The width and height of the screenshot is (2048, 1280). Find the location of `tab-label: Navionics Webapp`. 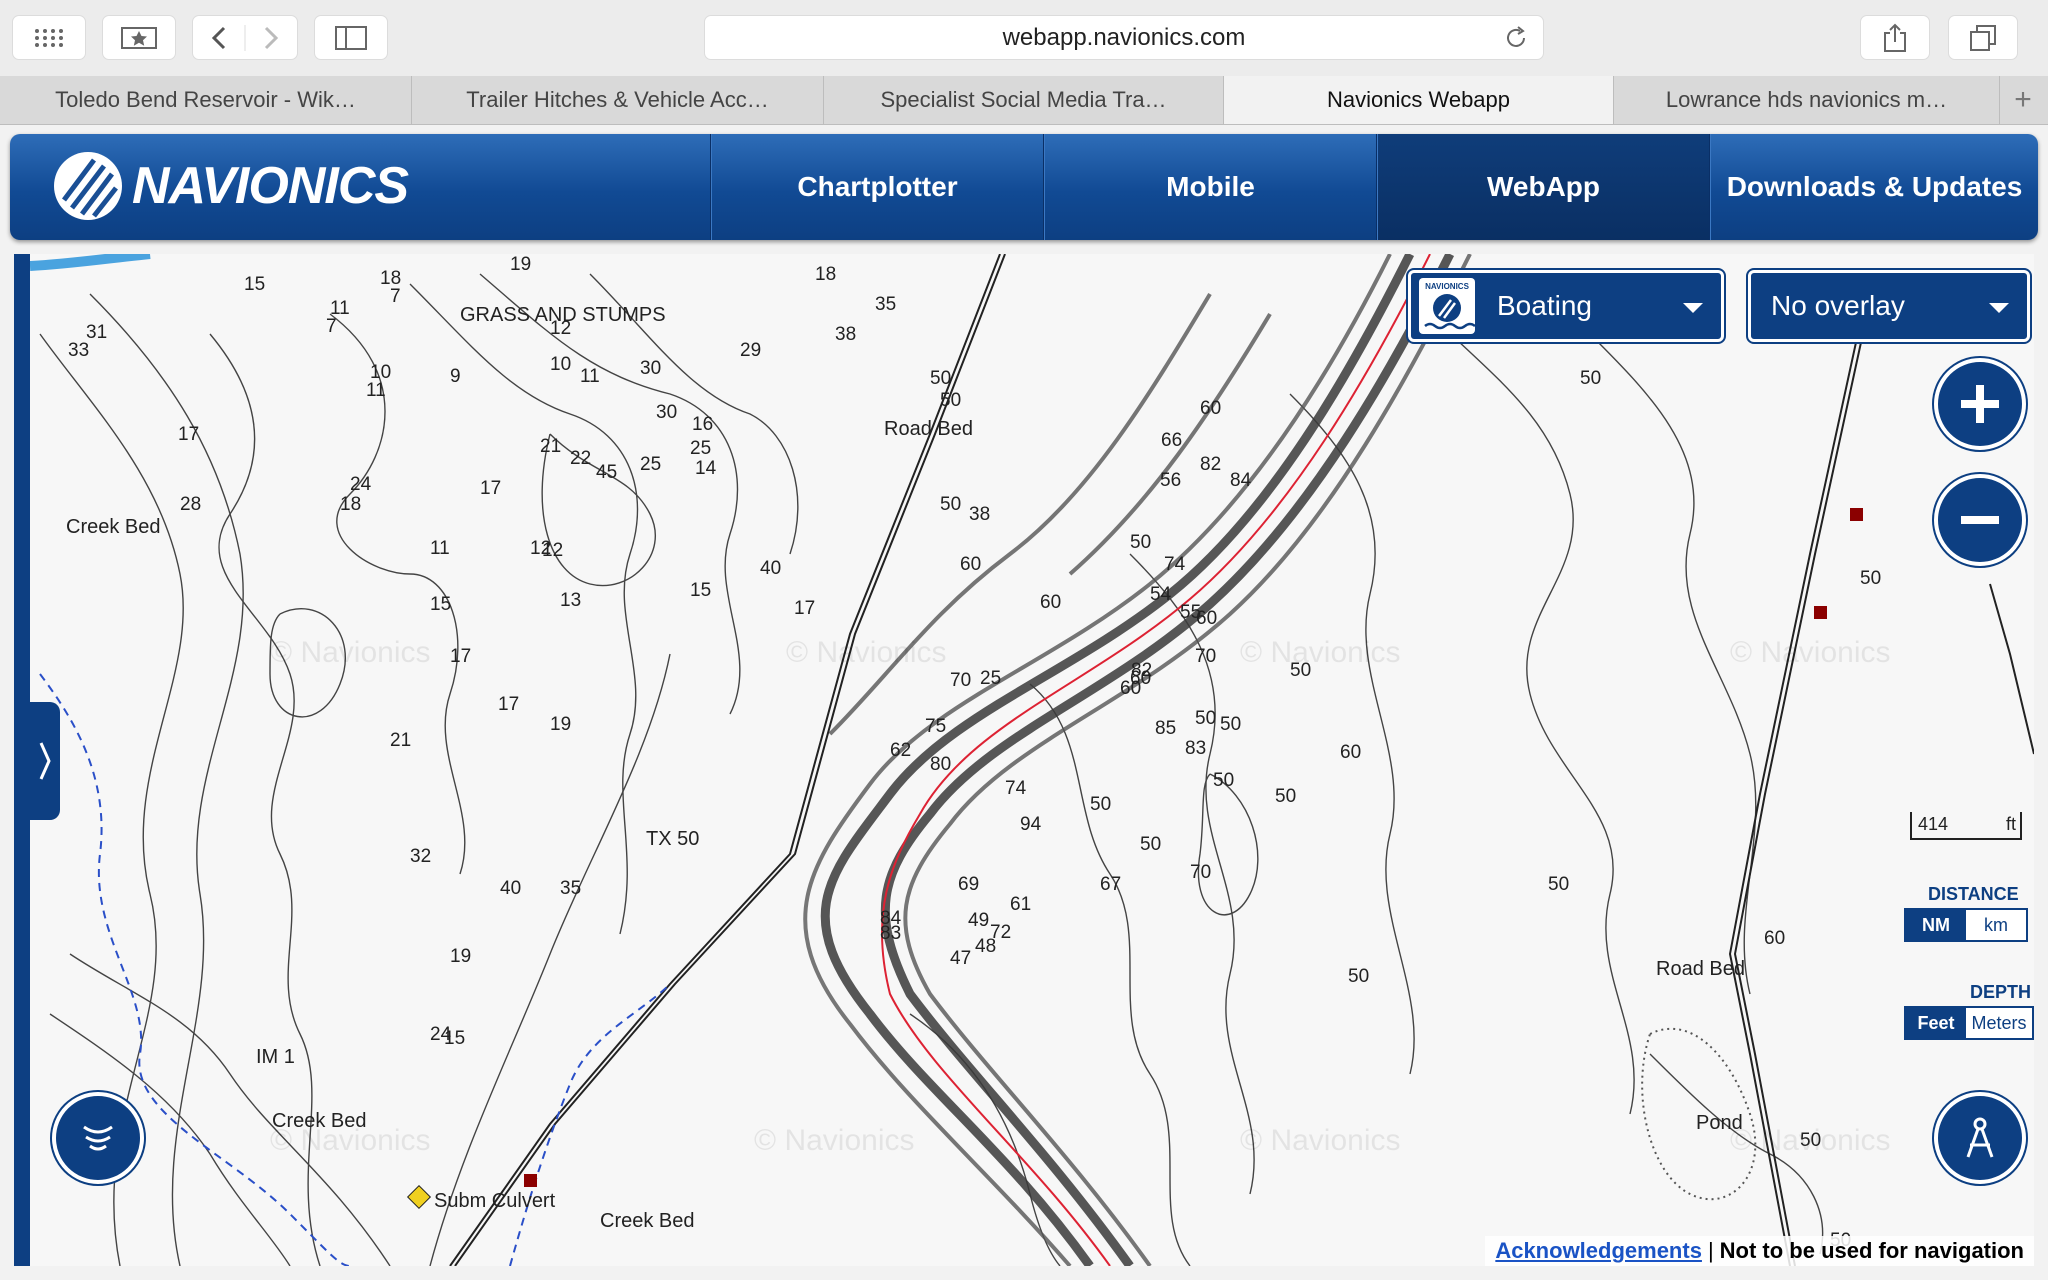

tab-label: Navionics Webapp is located at coordinates (1418, 99).